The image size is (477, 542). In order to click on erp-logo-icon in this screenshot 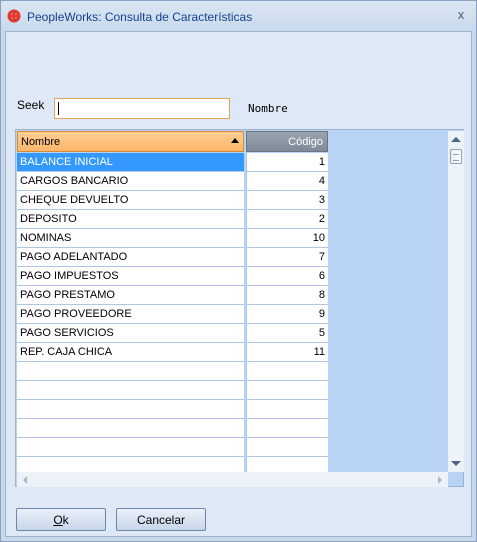, I will do `click(14, 16)`.